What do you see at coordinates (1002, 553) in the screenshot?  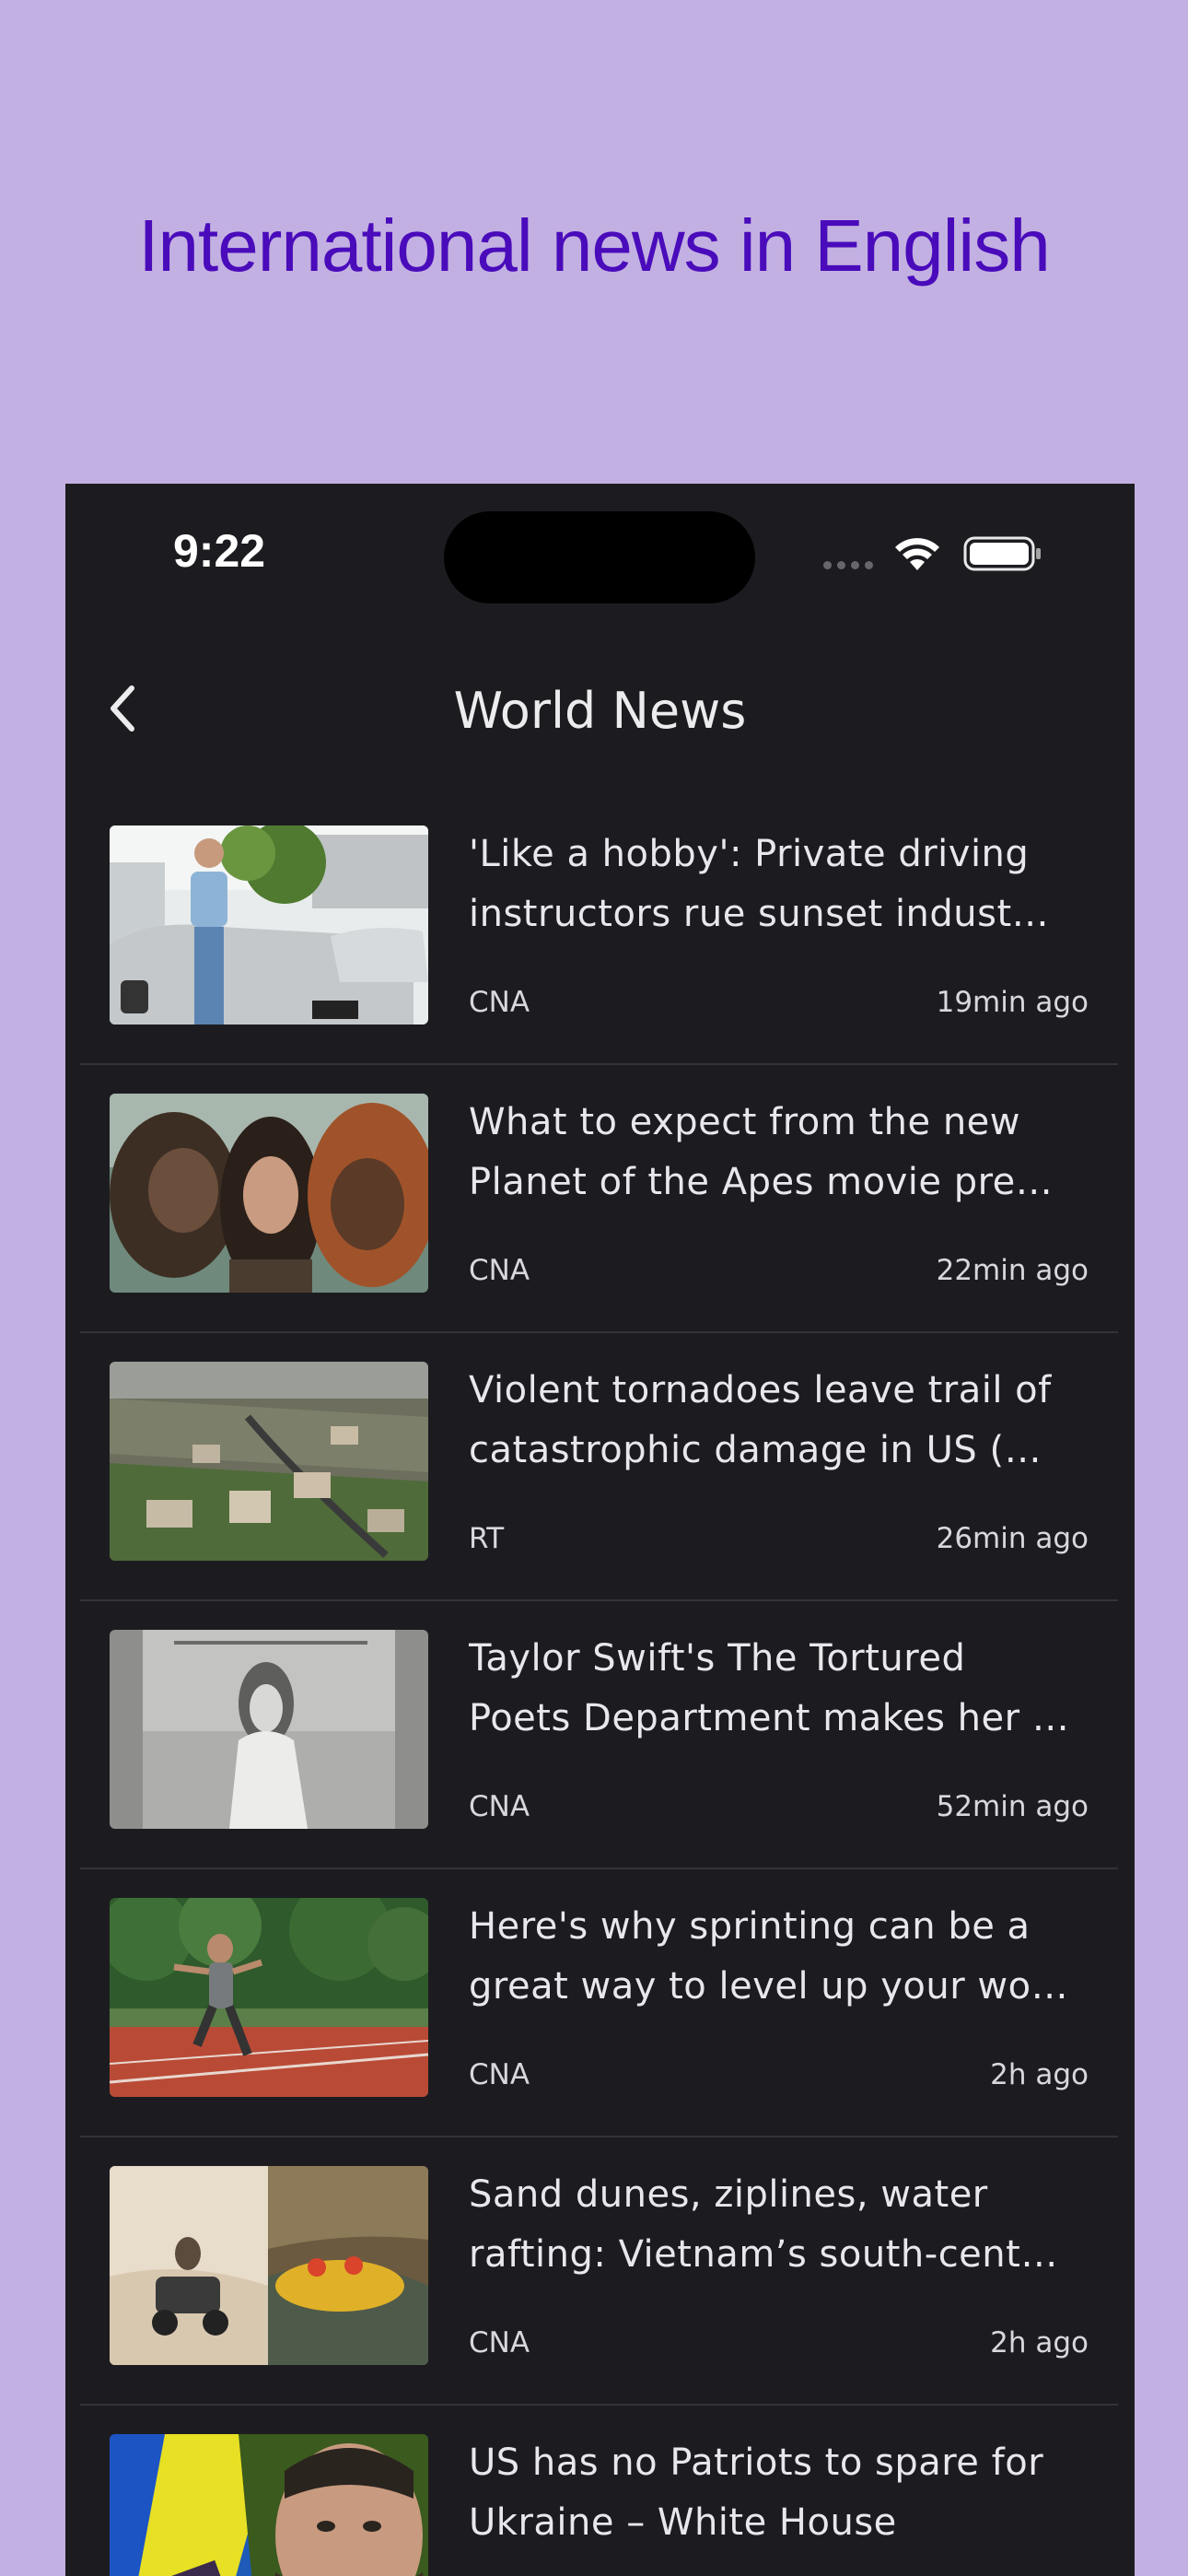 I see `battery-icon` at bounding box center [1002, 553].